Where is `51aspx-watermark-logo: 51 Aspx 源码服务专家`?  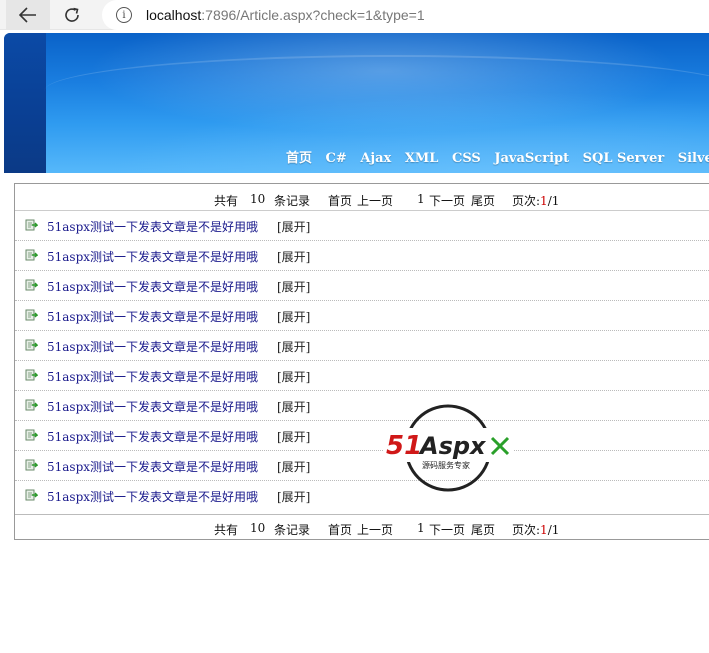
51aspx-watermark-logo: 51 Aspx 源码服务专家 is located at coordinates (449, 448).